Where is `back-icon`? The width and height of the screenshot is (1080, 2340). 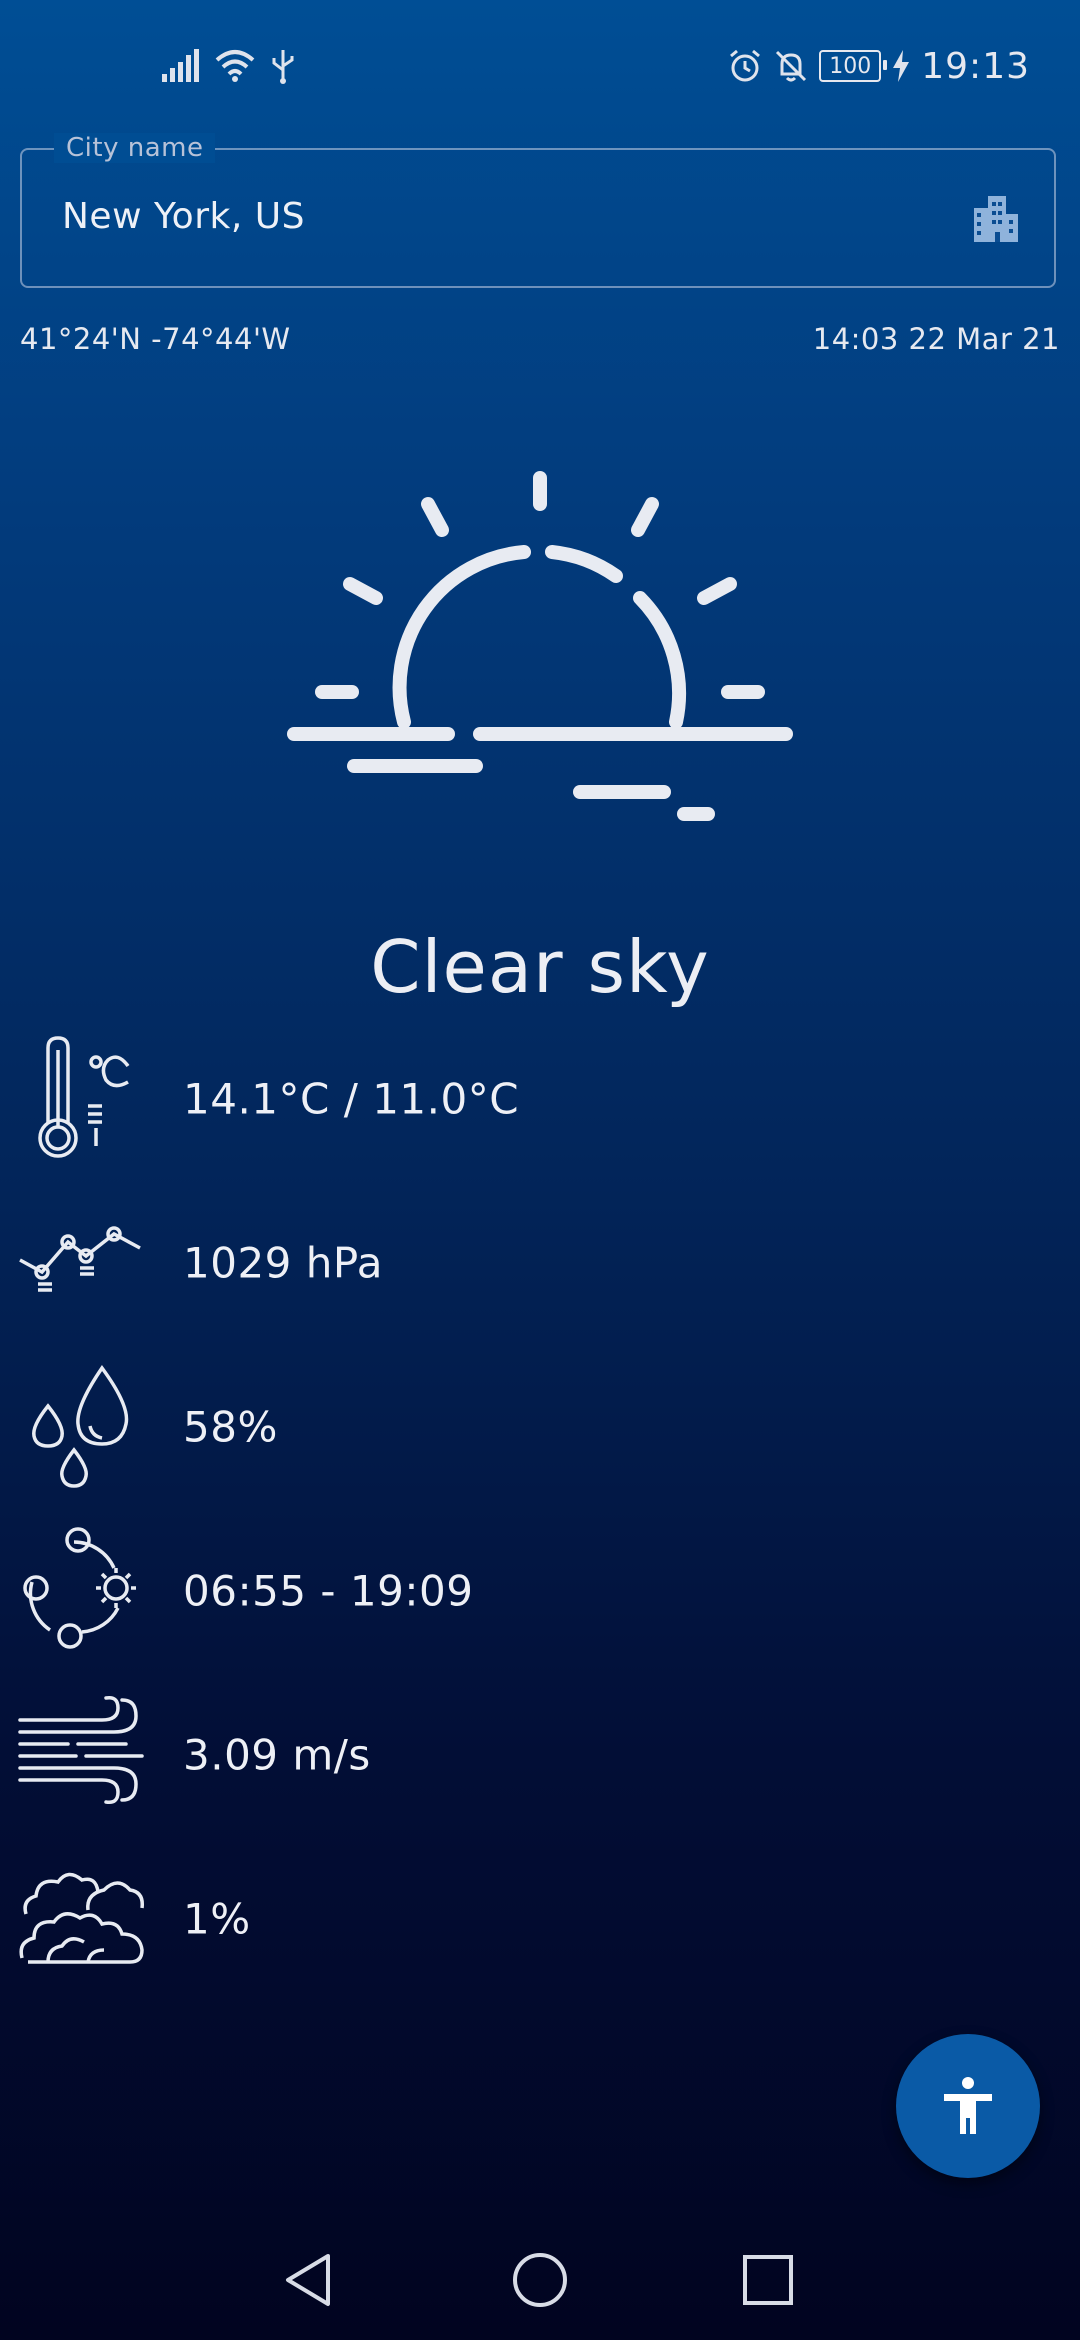 back-icon is located at coordinates (308, 2280).